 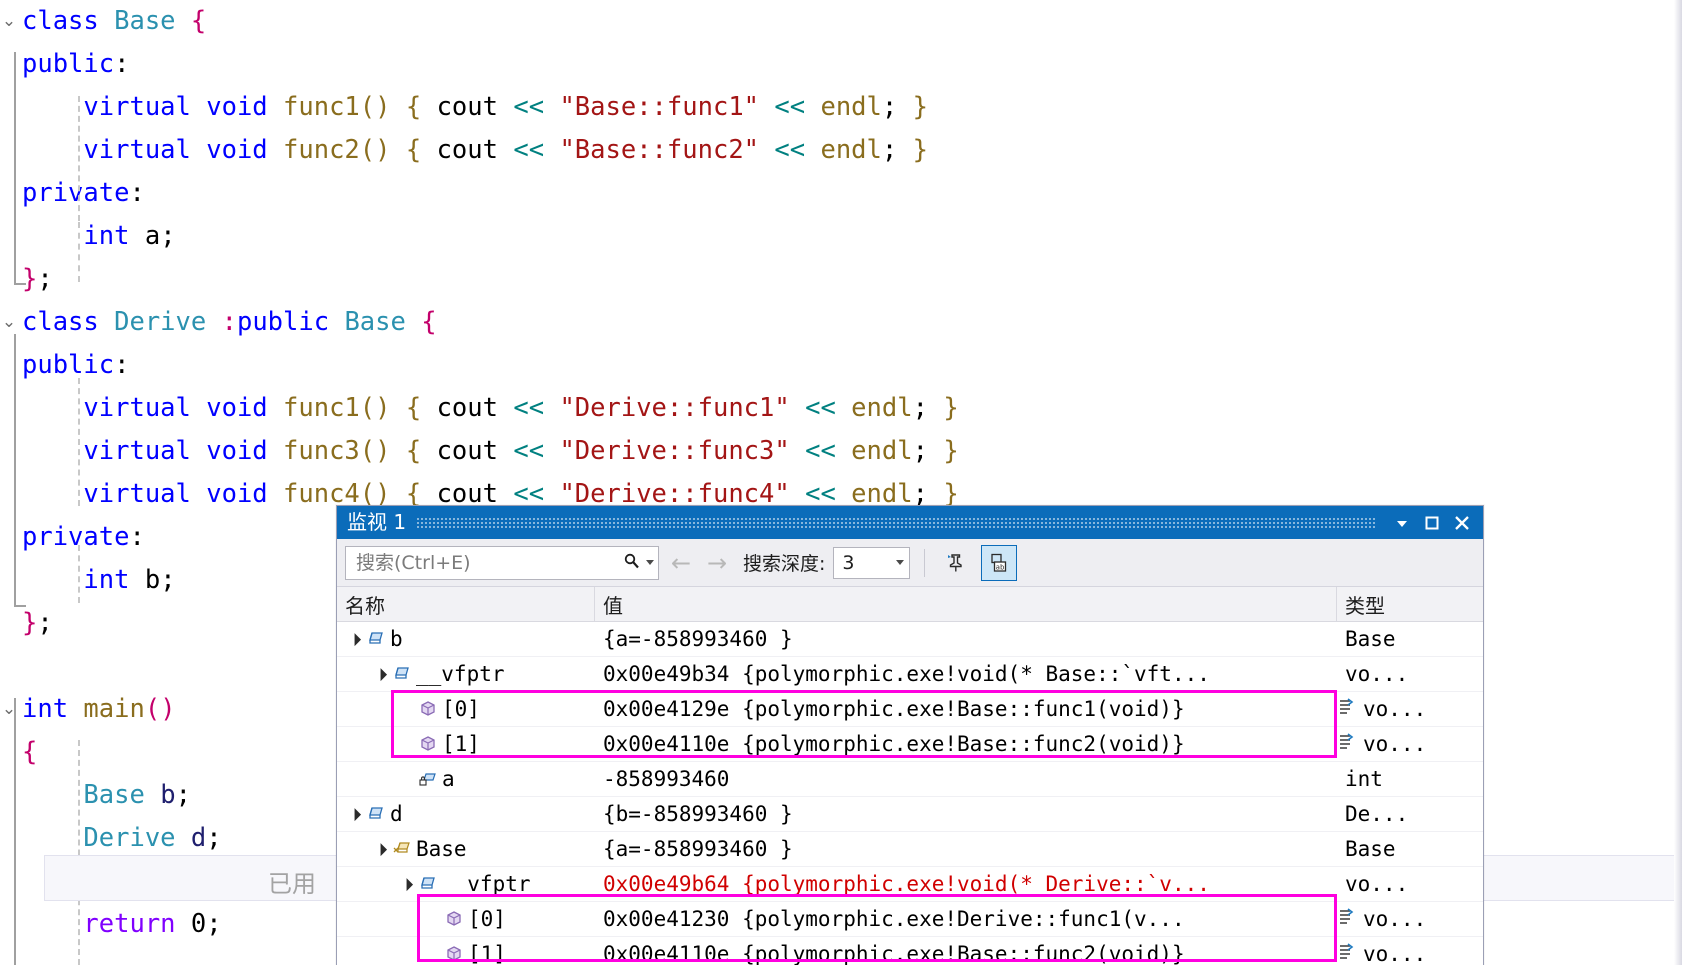 I want to click on watch-row-name: d, so click(x=396, y=814).